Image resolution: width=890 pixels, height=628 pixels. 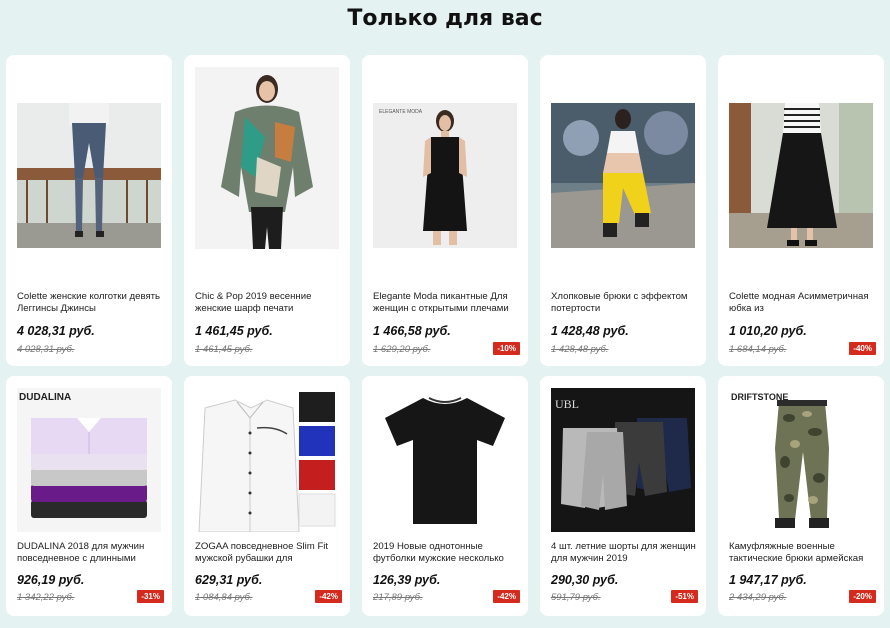 What do you see at coordinates (398, 597) in the screenshot?
I see `product-old-price: 217,89 руб.` at bounding box center [398, 597].